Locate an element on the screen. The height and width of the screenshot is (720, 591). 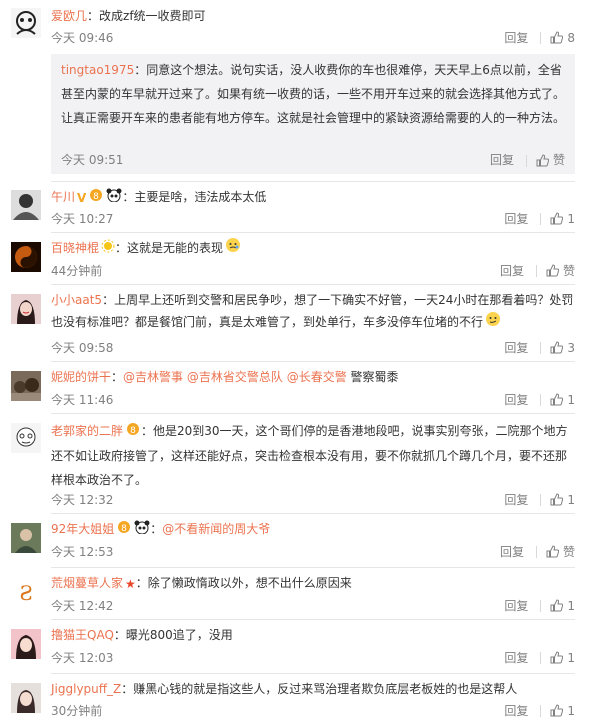
comment-time: 今天 11:46 is located at coordinates (82, 400).